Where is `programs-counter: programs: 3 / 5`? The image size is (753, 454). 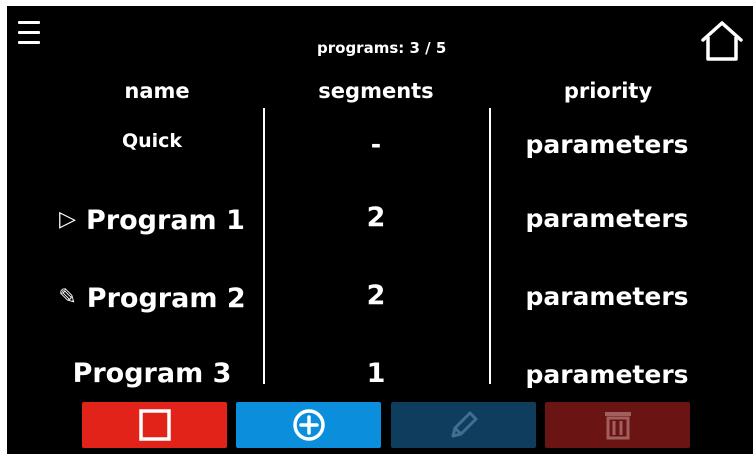 programs-counter: programs: 3 / 5 is located at coordinates (382, 48).